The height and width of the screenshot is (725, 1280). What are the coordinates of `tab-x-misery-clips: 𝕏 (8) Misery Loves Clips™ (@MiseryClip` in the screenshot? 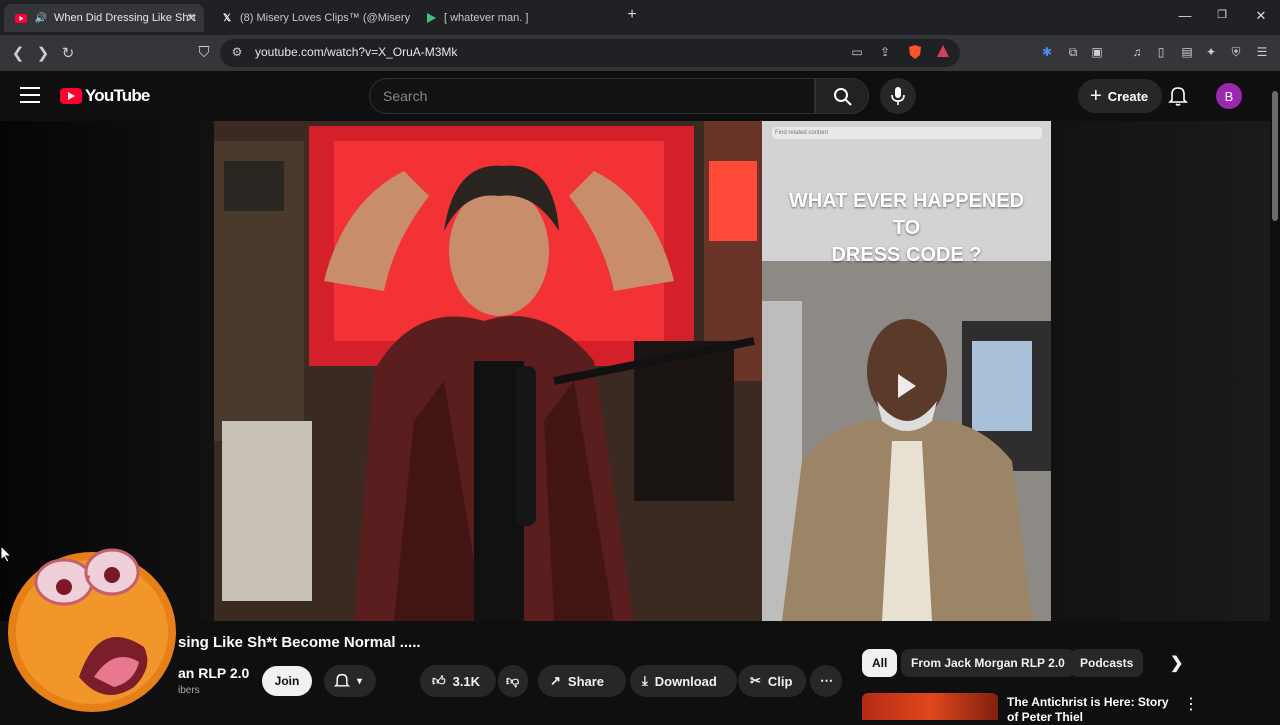 It's located at (310, 18).